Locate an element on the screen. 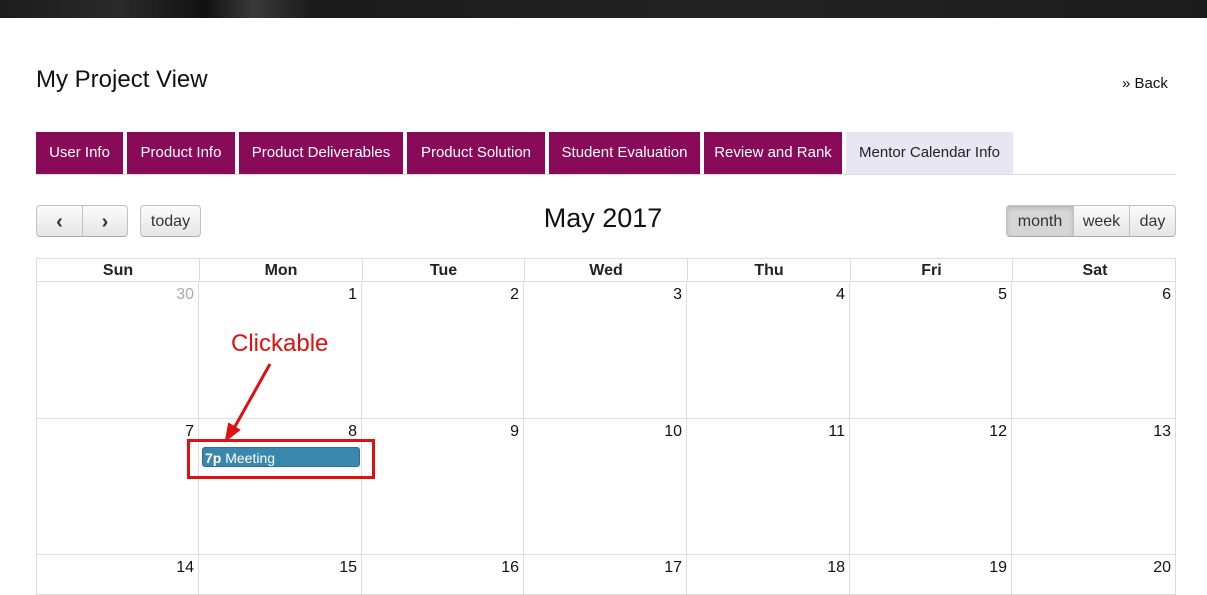 The width and height of the screenshot is (1207, 595). day-number: 19 is located at coordinates (998, 567).